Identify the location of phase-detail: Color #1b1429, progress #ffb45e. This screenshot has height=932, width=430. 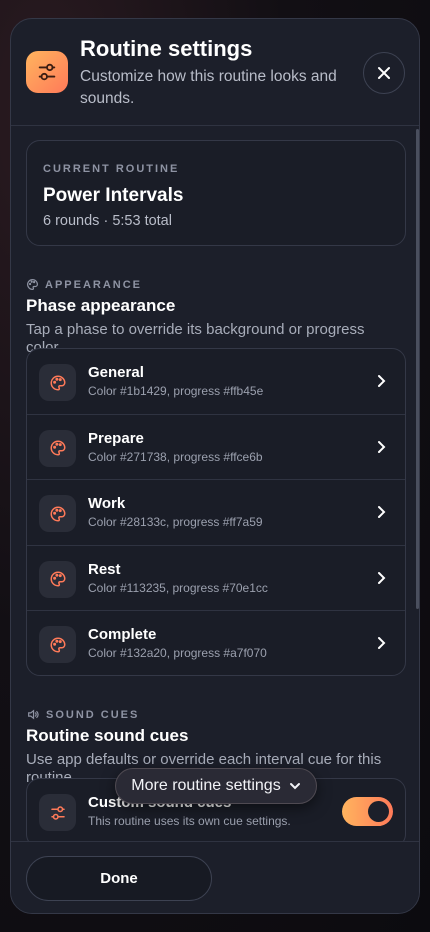
(176, 391).